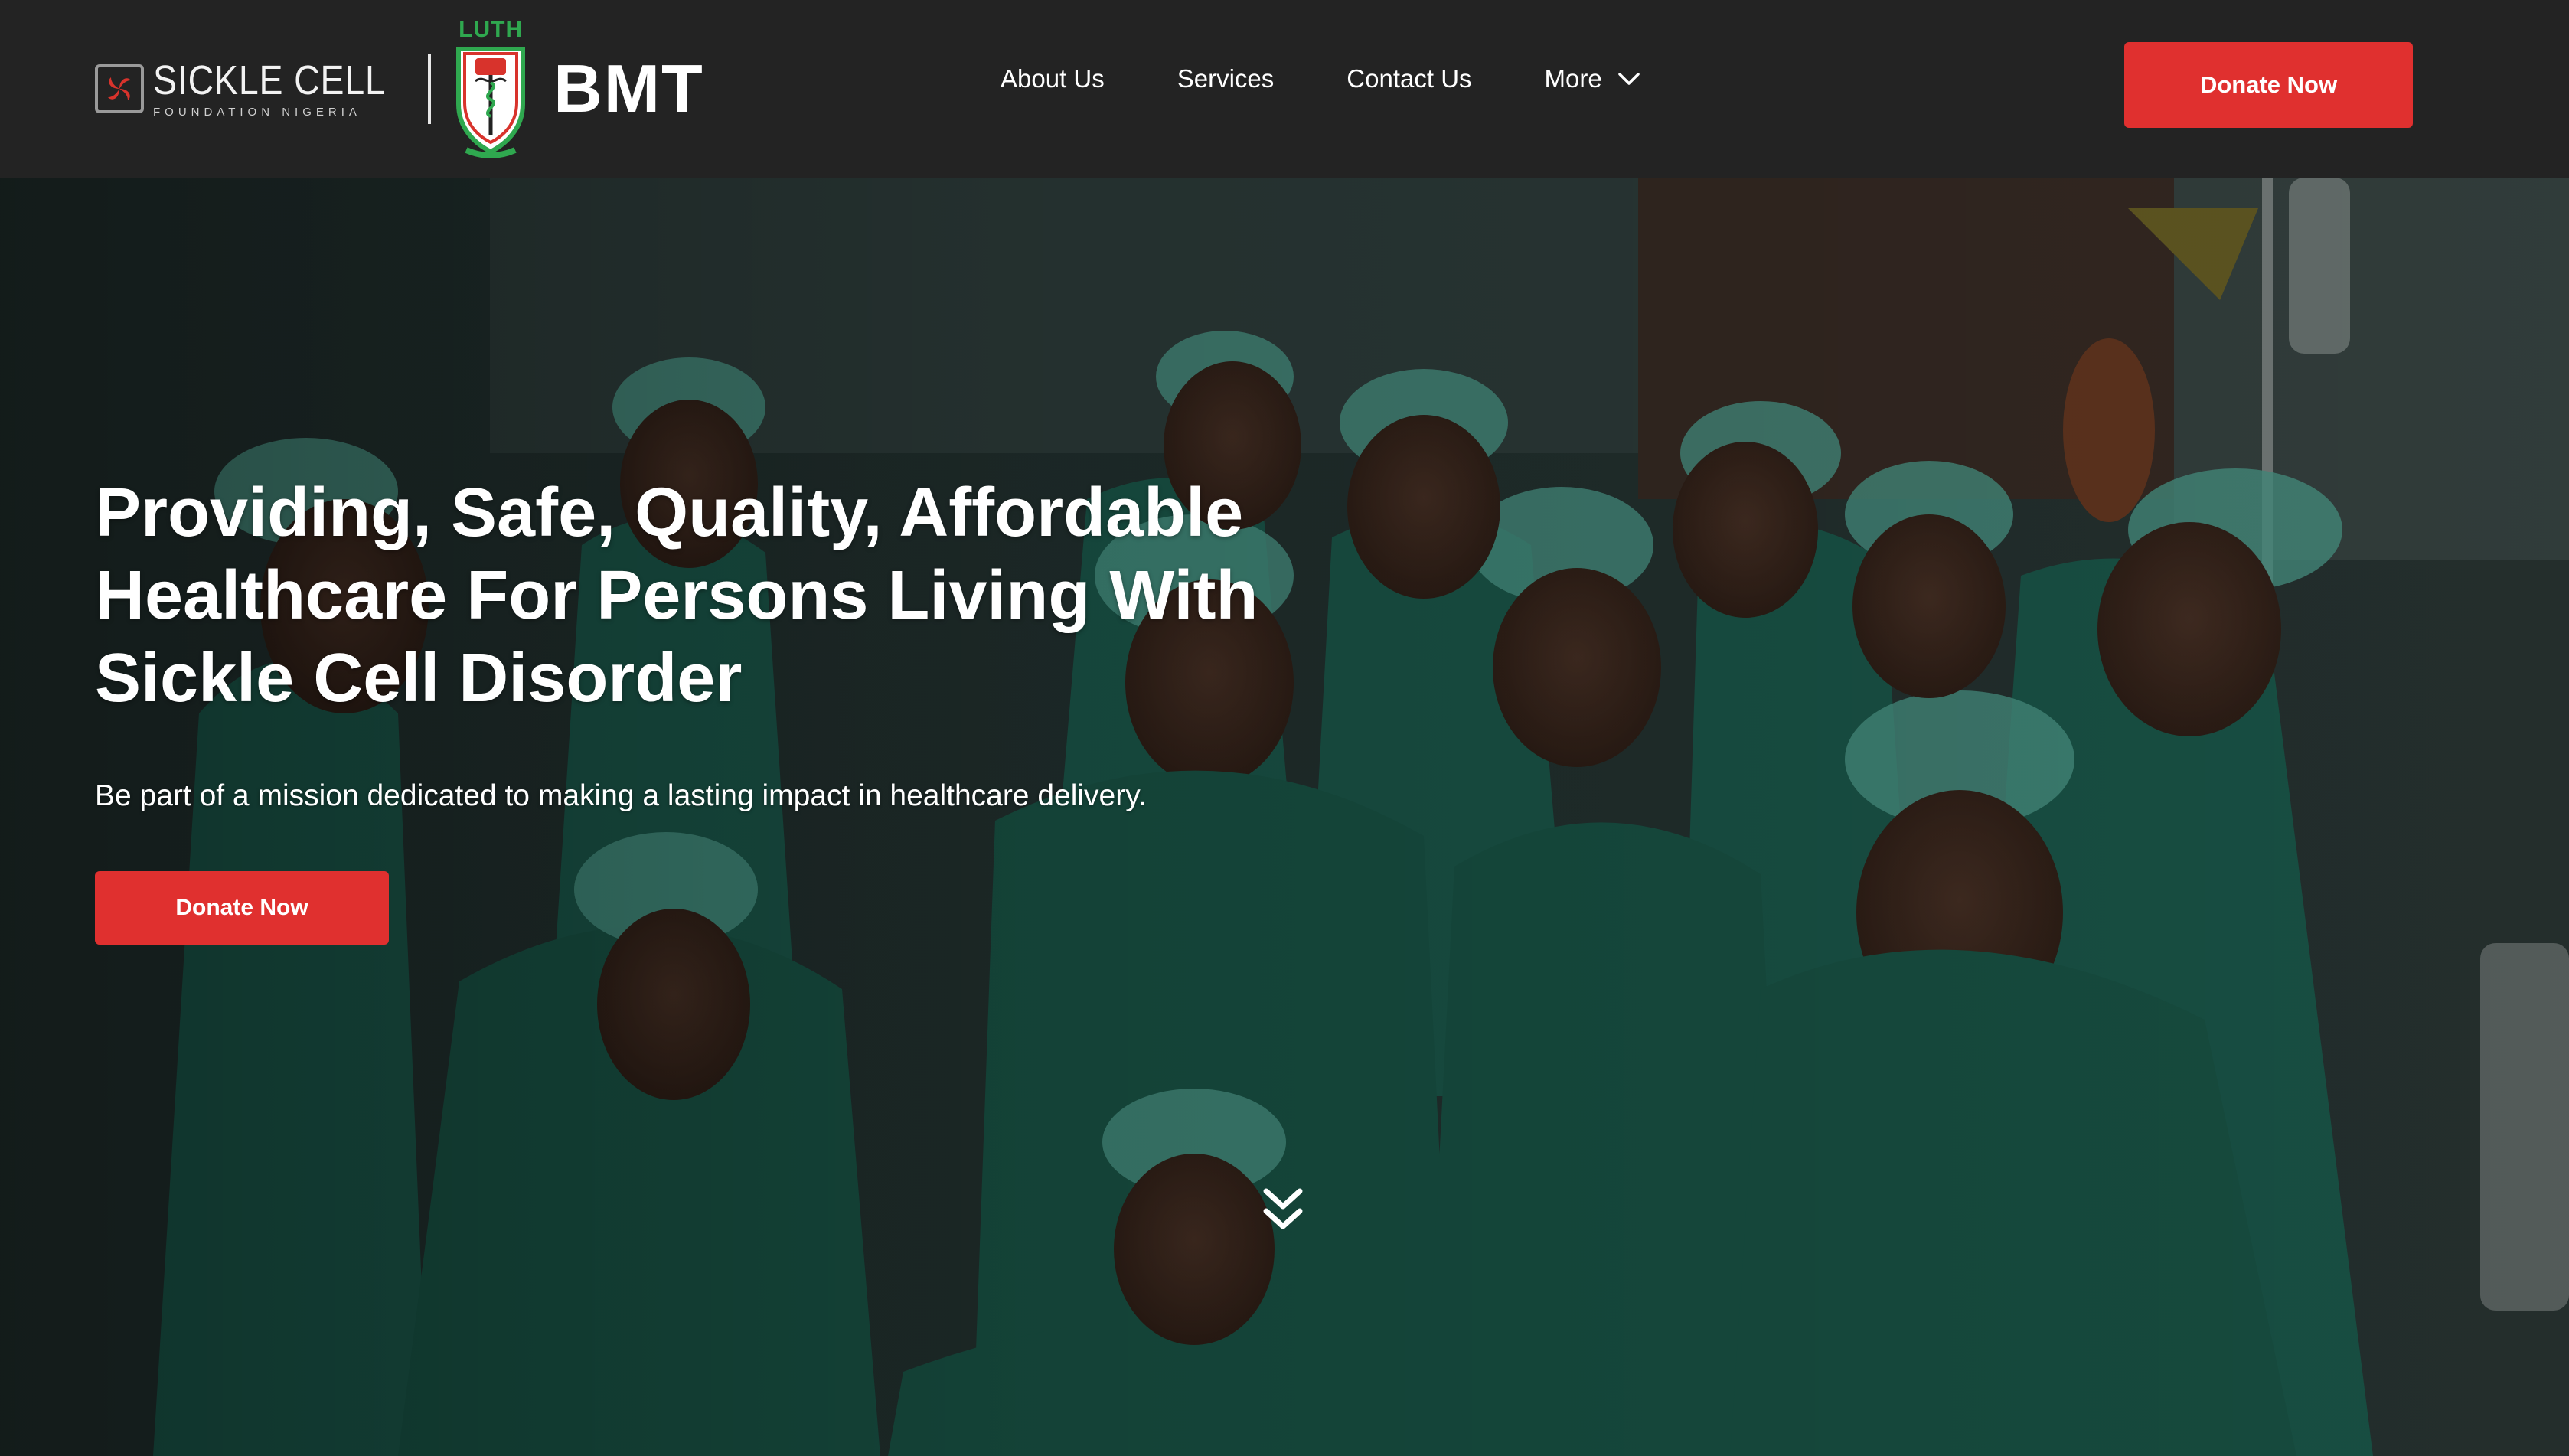 This screenshot has width=2569, height=1456. What do you see at coordinates (1053, 78) in the screenshot?
I see `nav-about-us: About Us` at bounding box center [1053, 78].